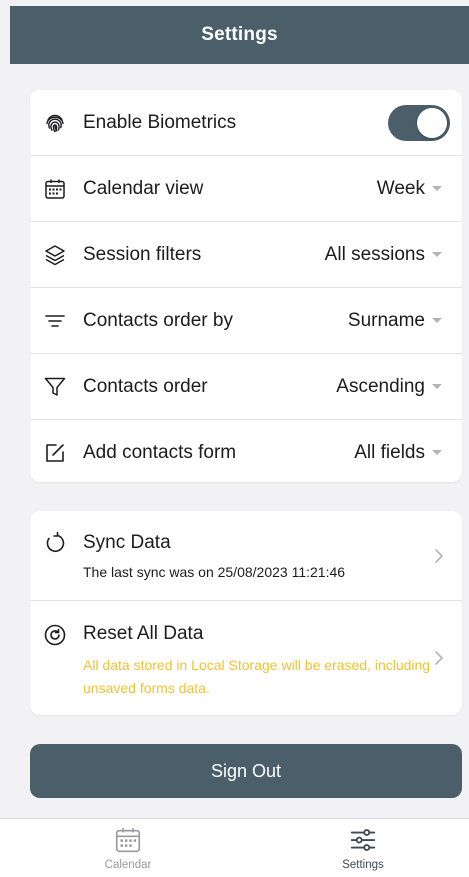 This screenshot has height=877, width=469. What do you see at coordinates (55, 452) in the screenshot?
I see `edit-icon` at bounding box center [55, 452].